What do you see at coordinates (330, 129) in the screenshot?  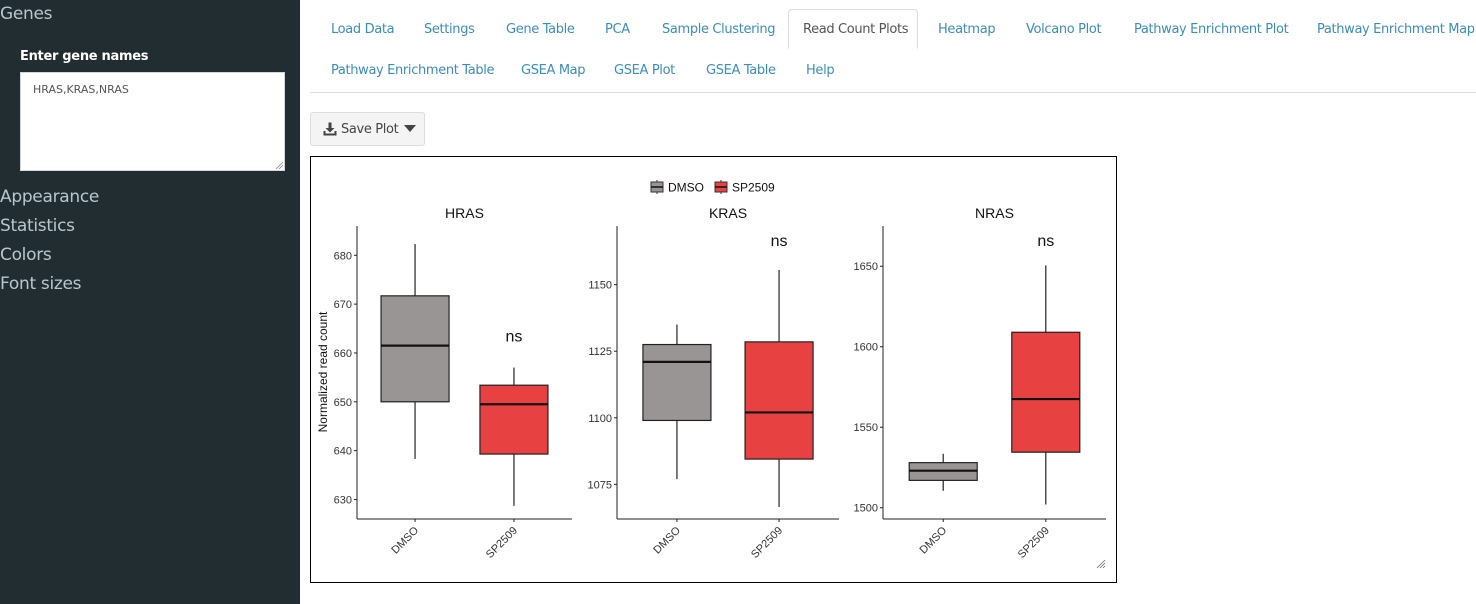 I see `download-icon` at bounding box center [330, 129].